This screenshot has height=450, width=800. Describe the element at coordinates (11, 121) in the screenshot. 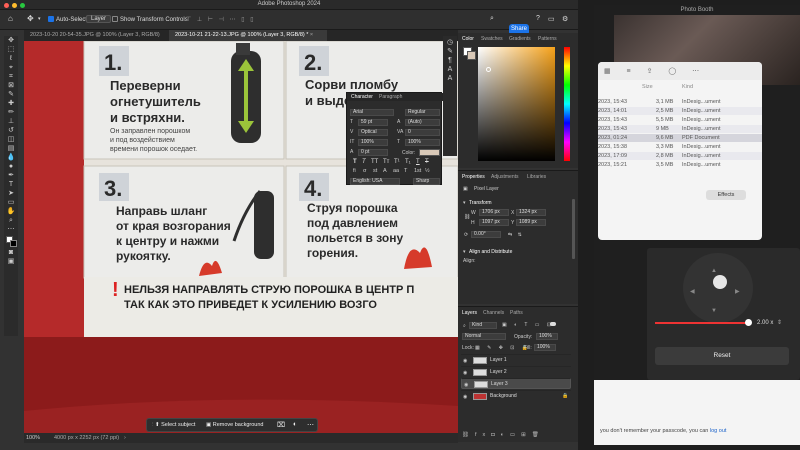

I see `clone-stamp-icon: ⊥` at that location.